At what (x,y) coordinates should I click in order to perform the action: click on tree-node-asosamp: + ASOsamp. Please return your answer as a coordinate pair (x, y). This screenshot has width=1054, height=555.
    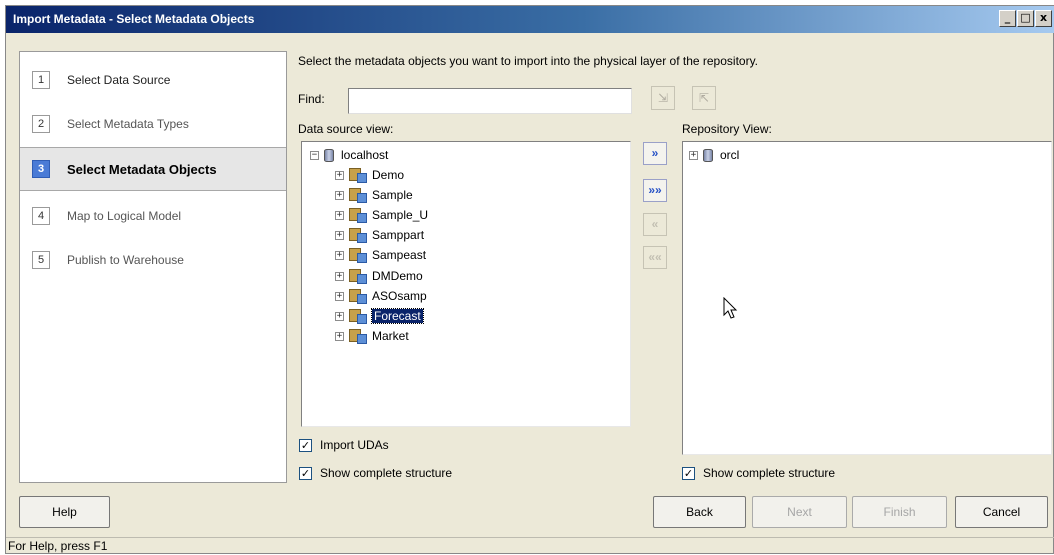
    Looking at the image, I should click on (381, 296).